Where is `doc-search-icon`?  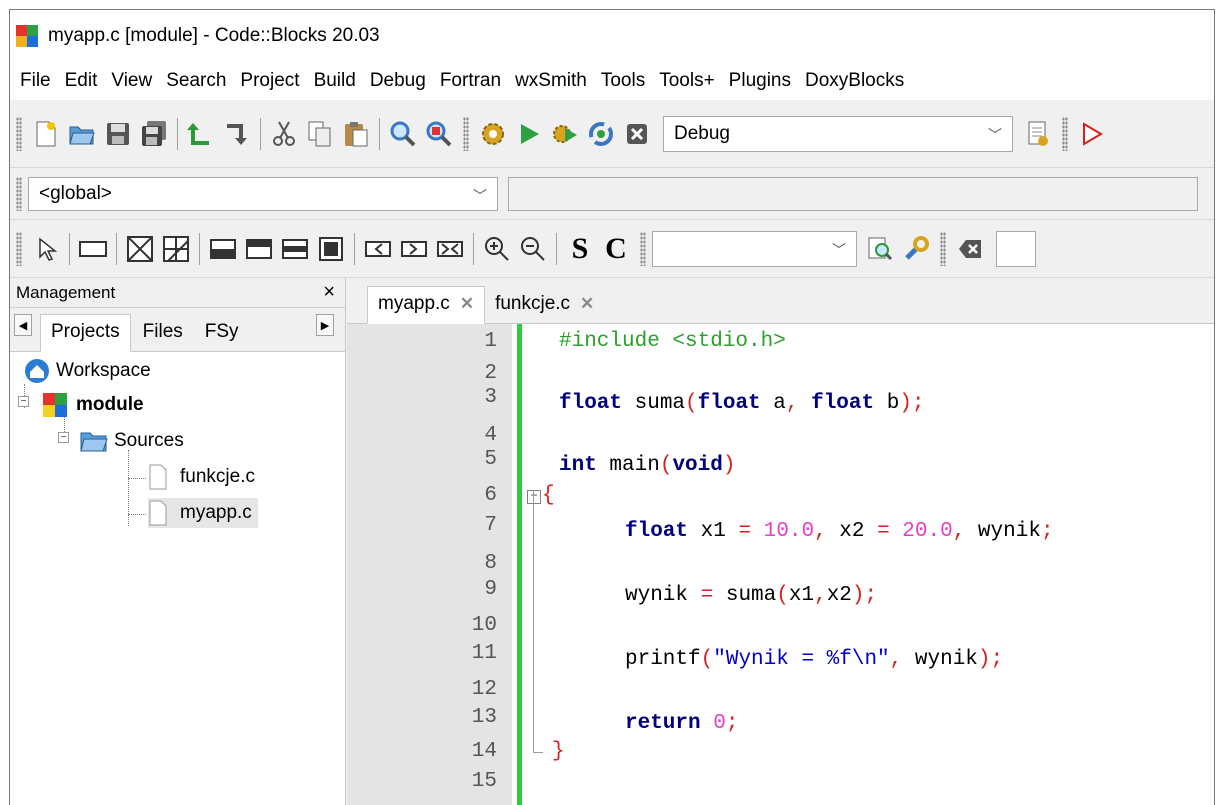 doc-search-icon is located at coordinates (880, 249).